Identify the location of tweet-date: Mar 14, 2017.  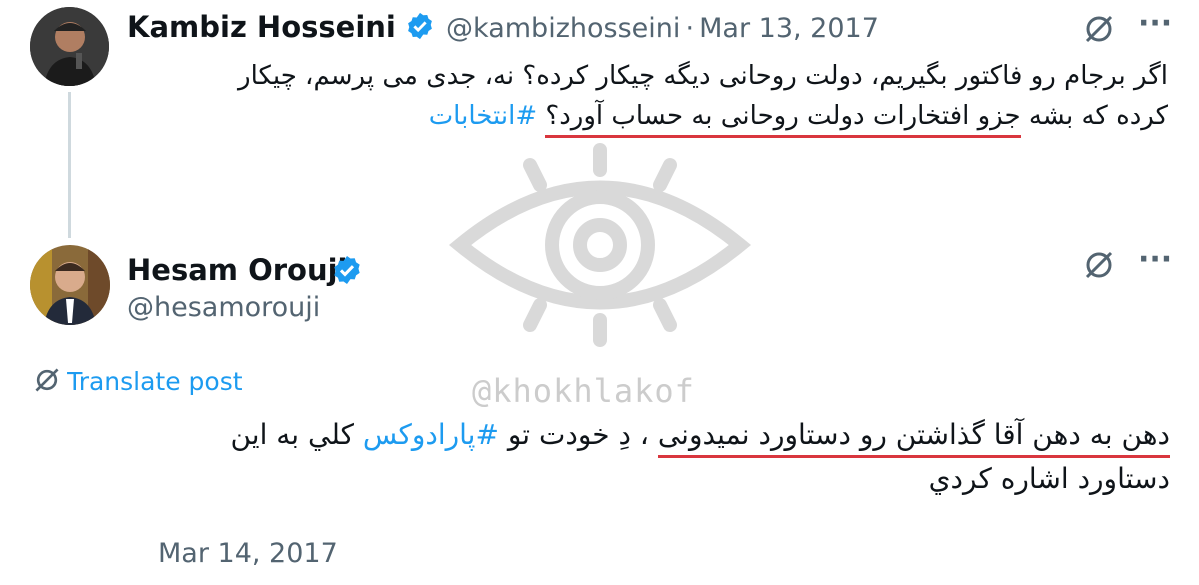
(248, 553).